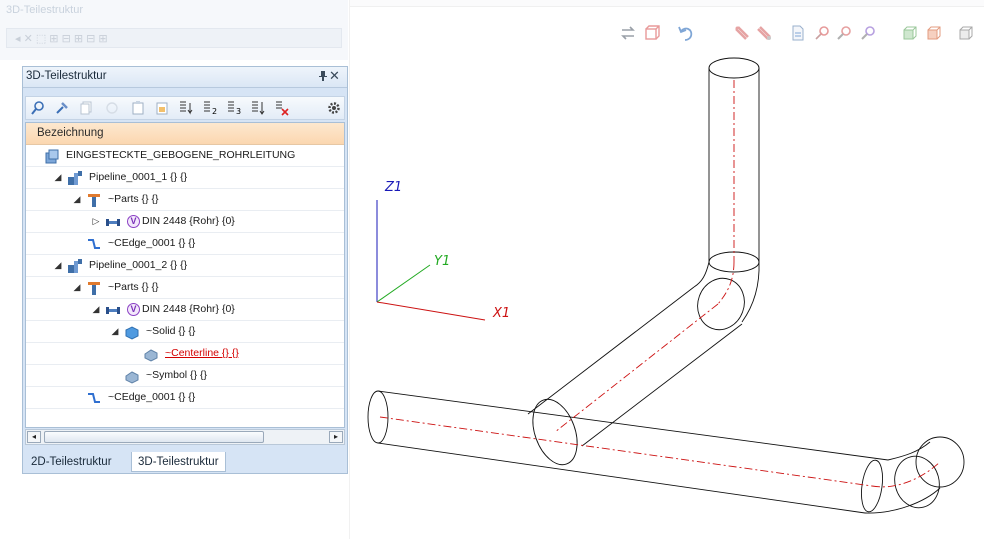 The width and height of the screenshot is (984, 539). I want to click on find-icon, so click(38, 108).